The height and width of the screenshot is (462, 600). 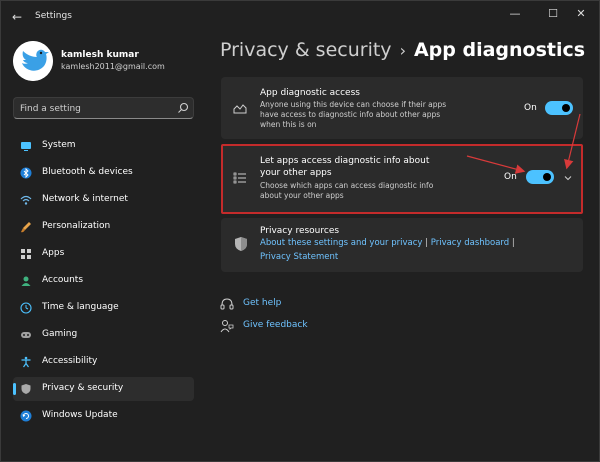 I want to click on profile-name: kamlesh kumar, so click(x=100, y=55).